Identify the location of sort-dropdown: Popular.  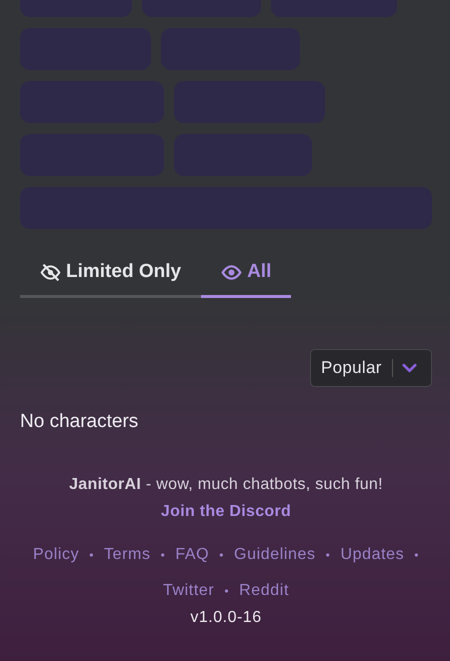
(371, 368).